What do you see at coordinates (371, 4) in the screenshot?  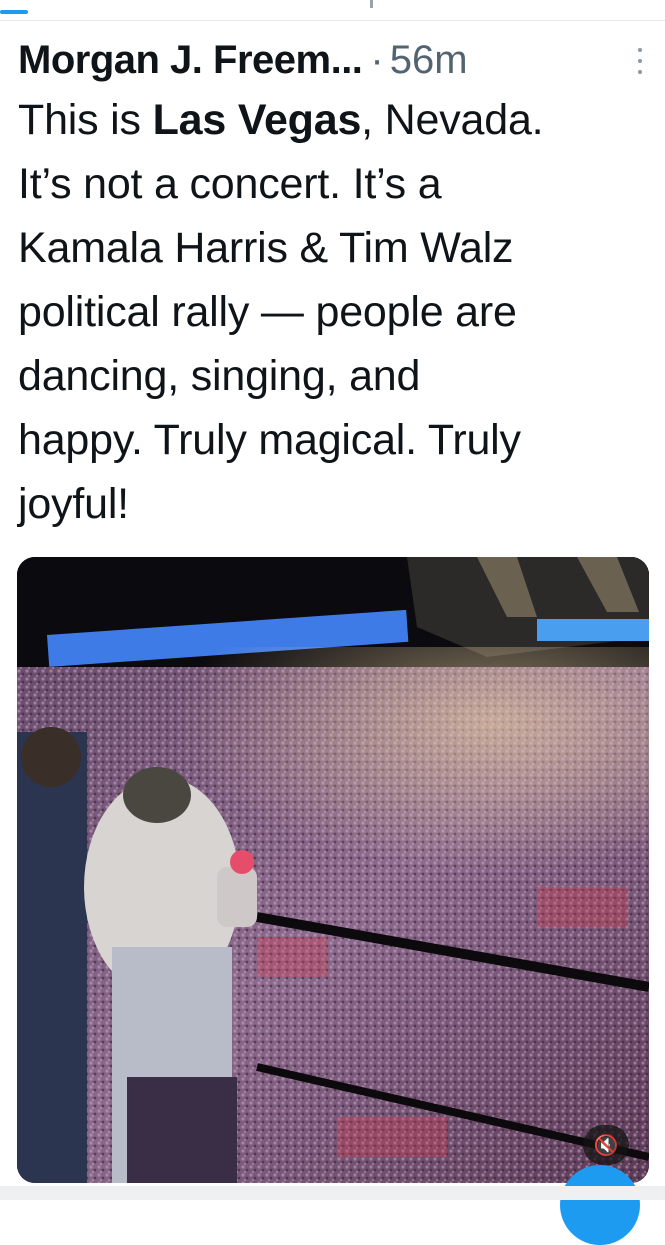 I see `tab-divider` at bounding box center [371, 4].